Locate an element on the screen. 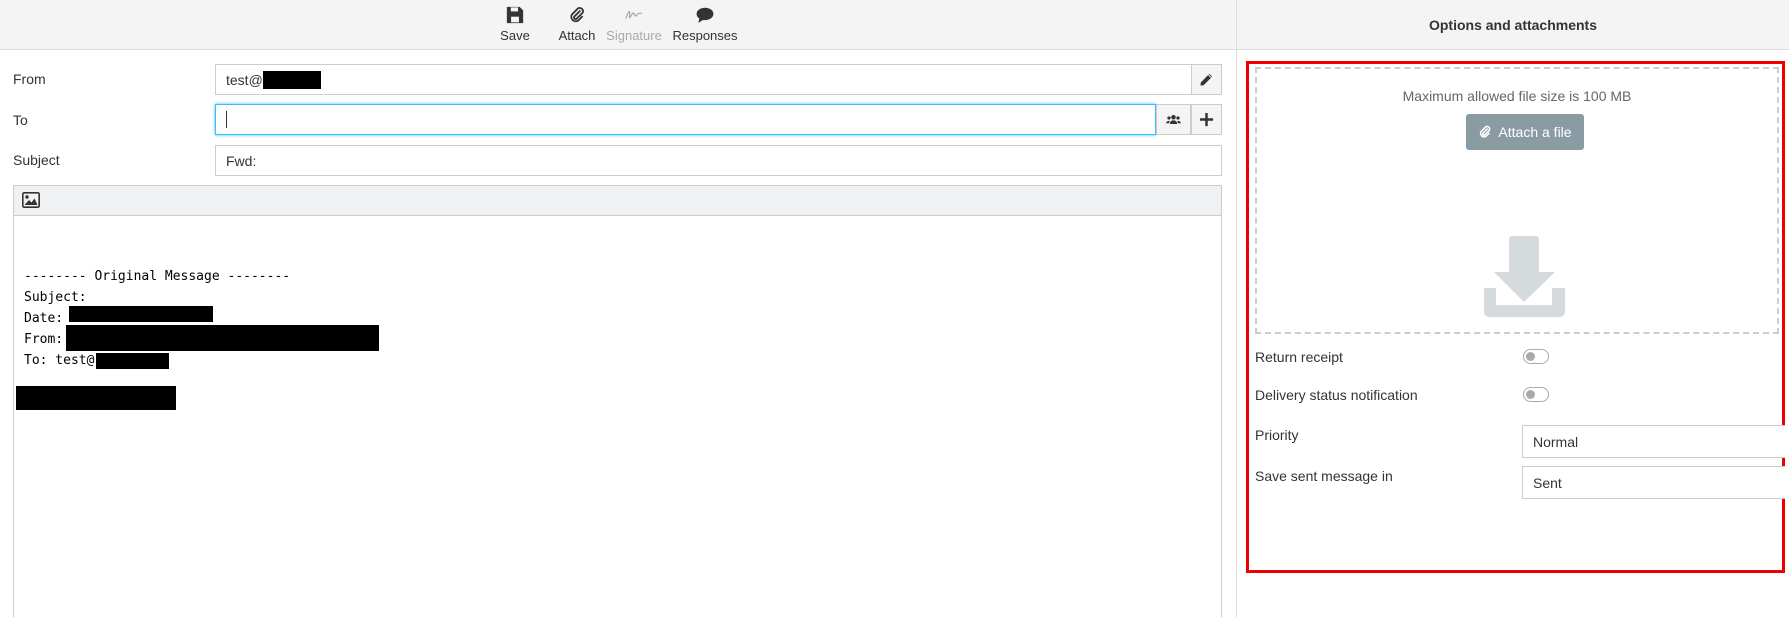  priority-label: Priority is located at coordinates (1277, 435).